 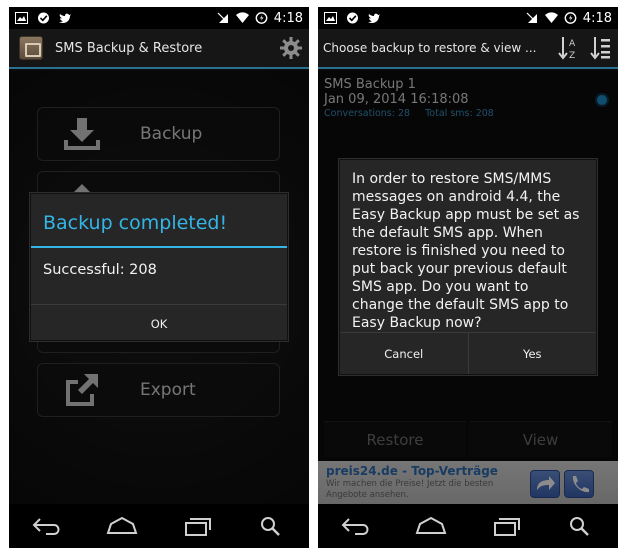 I want to click on yes-button: Yes, so click(x=532, y=353).